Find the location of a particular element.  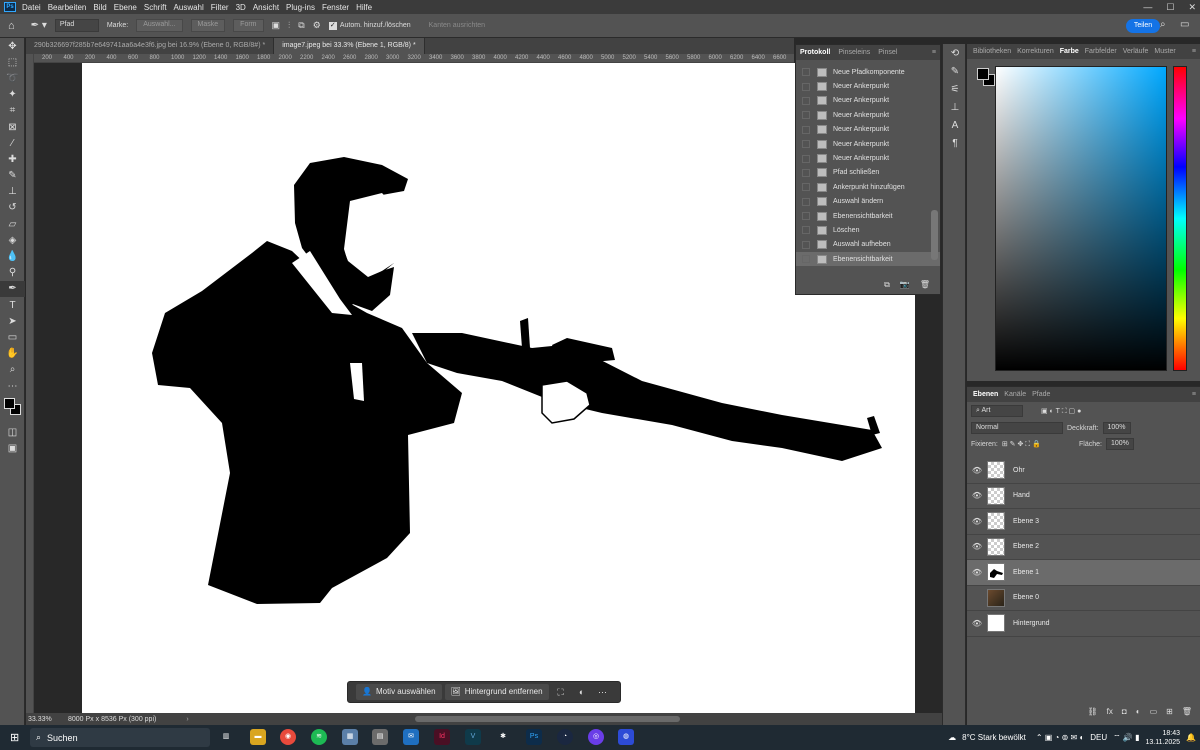

color-panel-menu-icon: ≡ is located at coordinates (1194, 51).